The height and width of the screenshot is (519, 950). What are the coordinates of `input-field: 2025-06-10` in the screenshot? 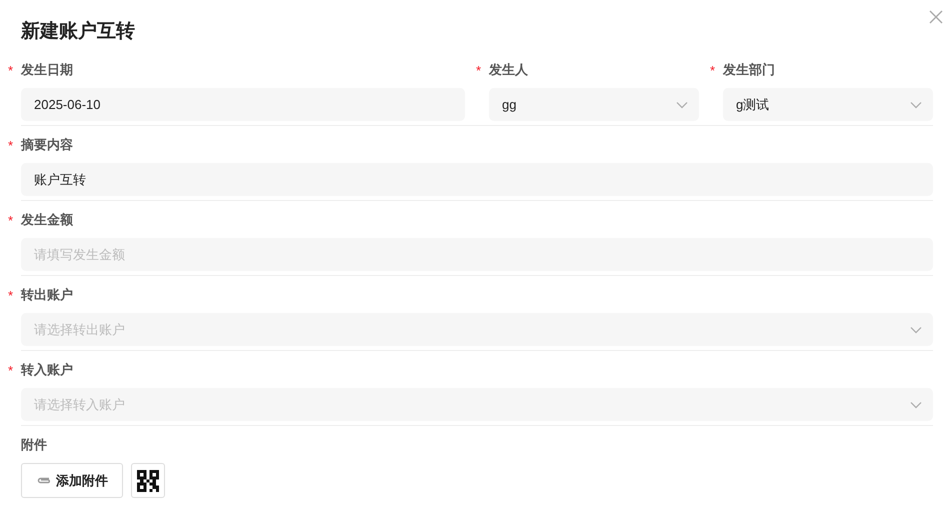 It's located at (243, 104).